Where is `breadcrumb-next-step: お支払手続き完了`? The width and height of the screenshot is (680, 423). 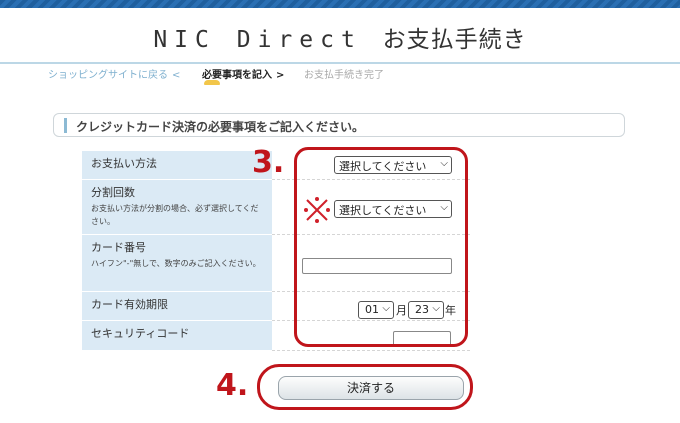
breadcrumb-next-step: お支払手続き完了 is located at coordinates (344, 75).